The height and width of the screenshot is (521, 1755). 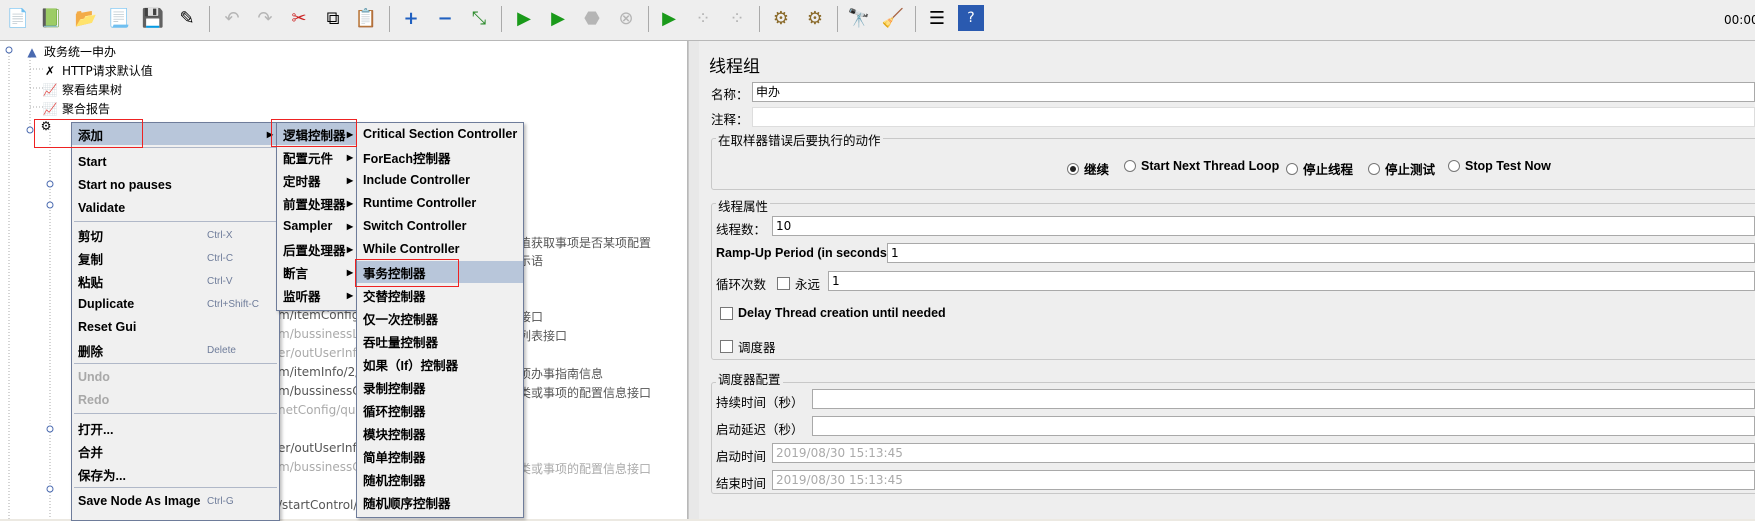 I want to click on remote-shutdown-icon: ⁘, so click(x=737, y=18).